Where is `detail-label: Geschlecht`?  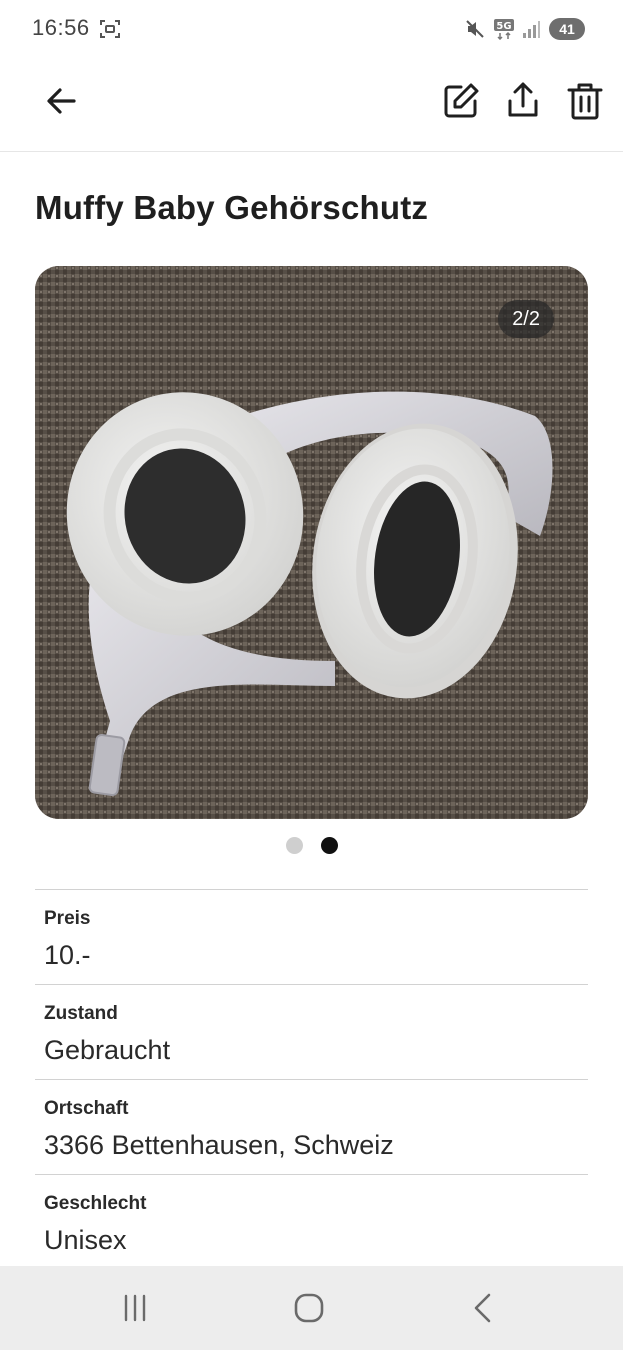
detail-label: Geschlecht is located at coordinates (95, 1203).